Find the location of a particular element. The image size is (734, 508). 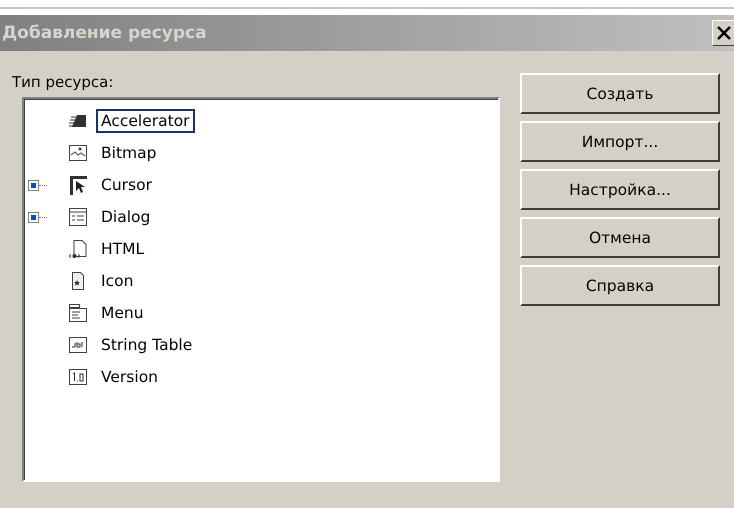

version-icon is located at coordinates (78, 377).